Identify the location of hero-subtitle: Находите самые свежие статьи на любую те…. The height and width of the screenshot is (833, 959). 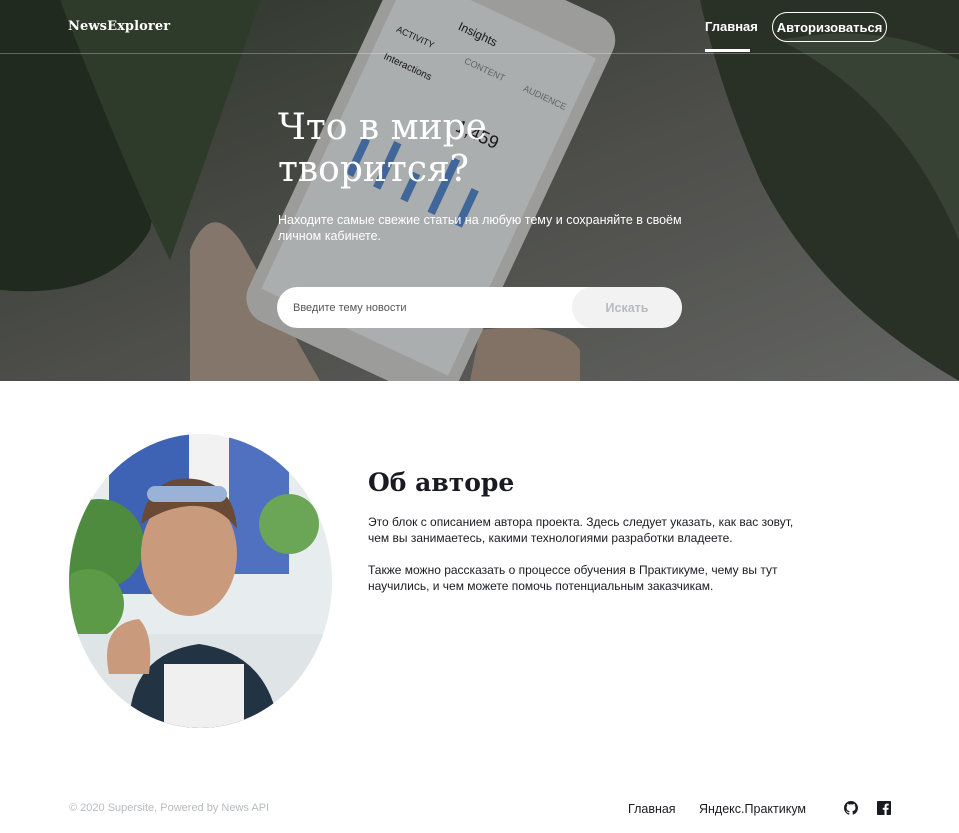
(480, 228).